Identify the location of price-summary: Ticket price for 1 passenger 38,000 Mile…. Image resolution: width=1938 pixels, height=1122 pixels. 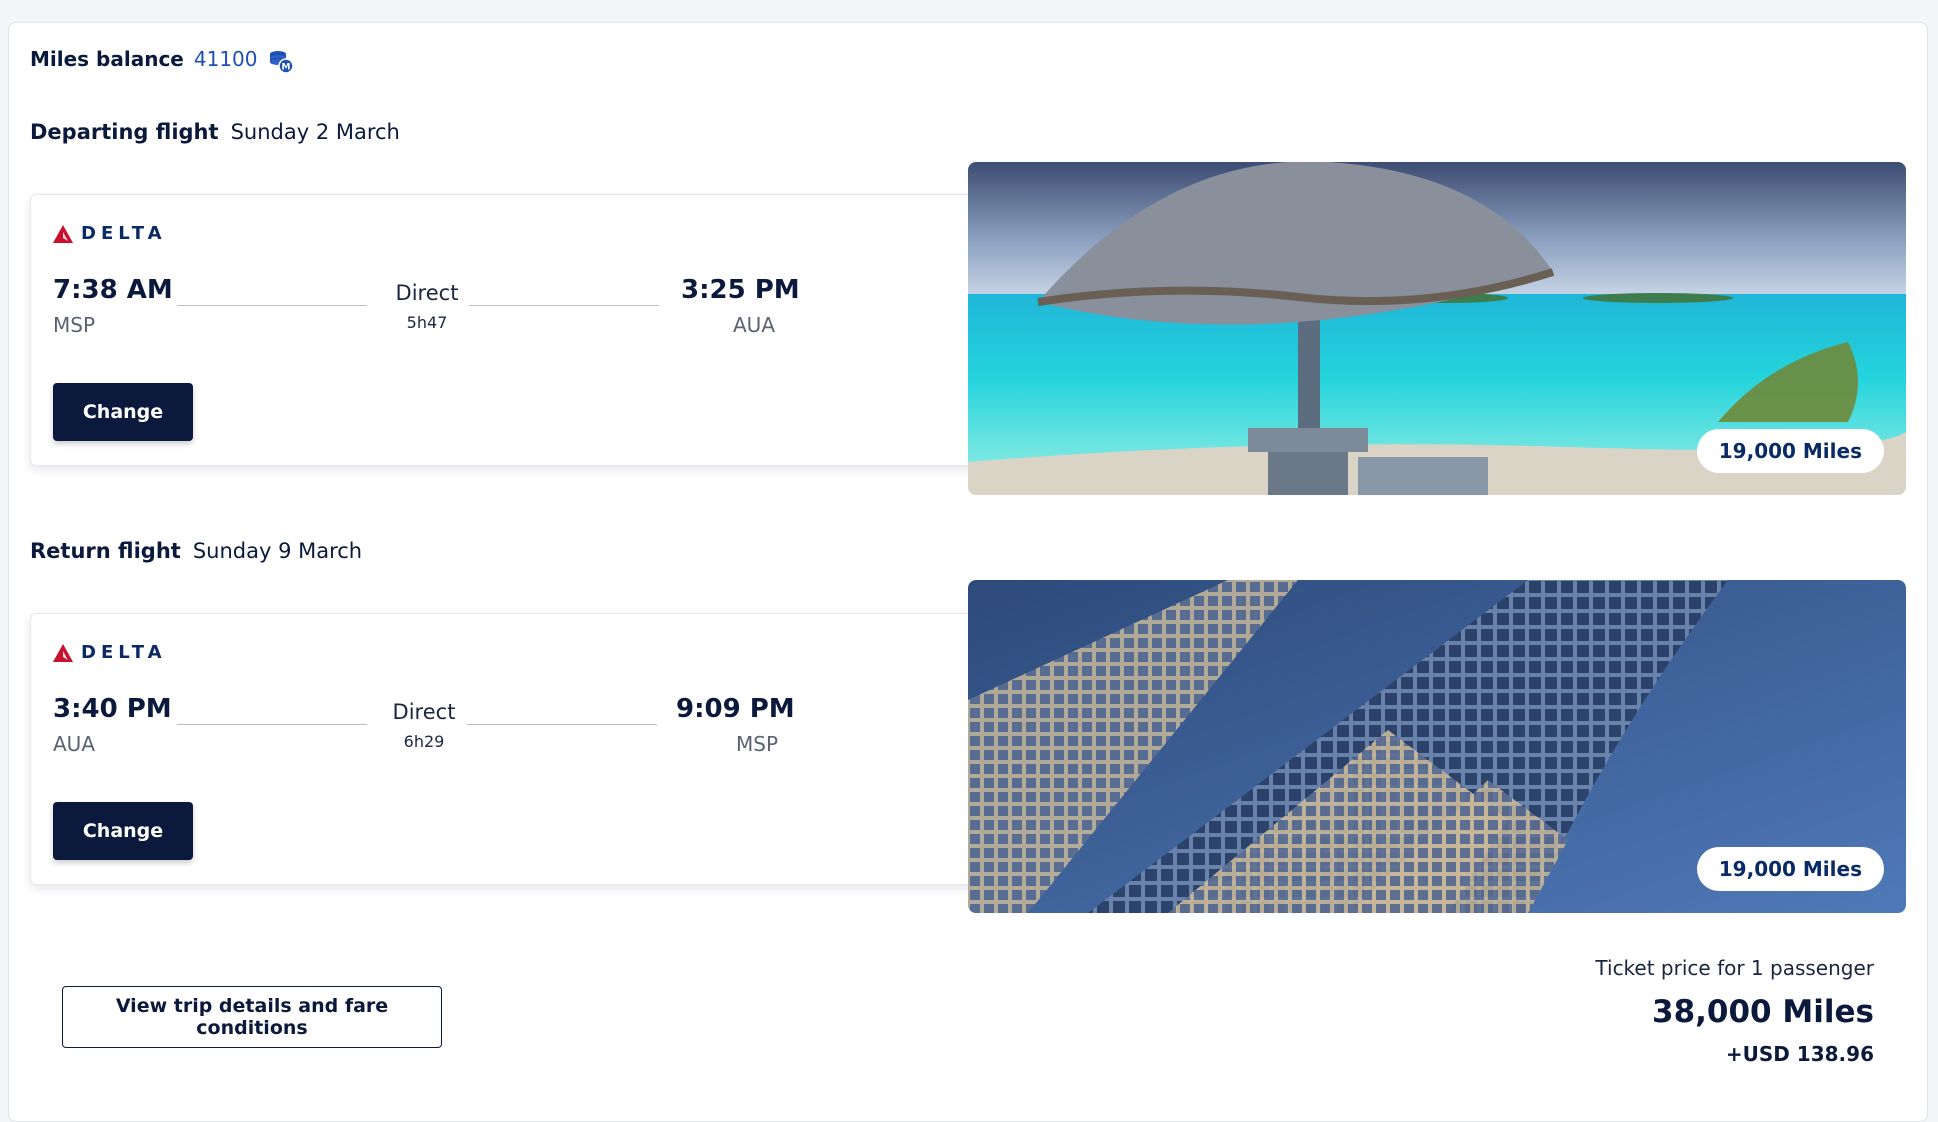
(1734, 1011).